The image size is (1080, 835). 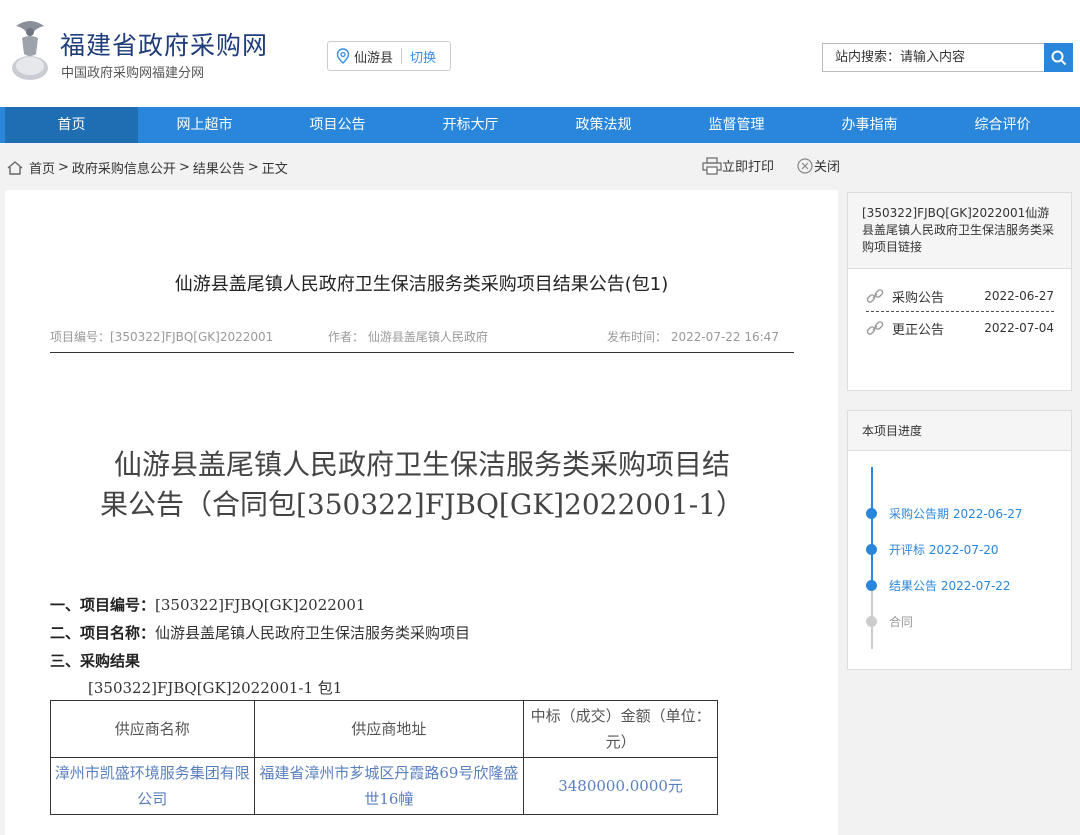 What do you see at coordinates (408, 337) in the screenshot?
I see `meta-author: 作者： 仙游县盖尾镇人民政府` at bounding box center [408, 337].